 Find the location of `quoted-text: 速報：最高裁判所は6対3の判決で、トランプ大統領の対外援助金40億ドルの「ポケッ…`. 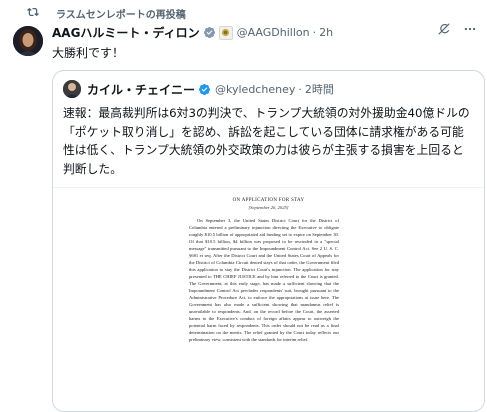

quoted-text: 速報：最高裁判所は6対3の判決で、トランプ大統領の対外援助金40億ドルの「ポケッ… is located at coordinates (266, 141).